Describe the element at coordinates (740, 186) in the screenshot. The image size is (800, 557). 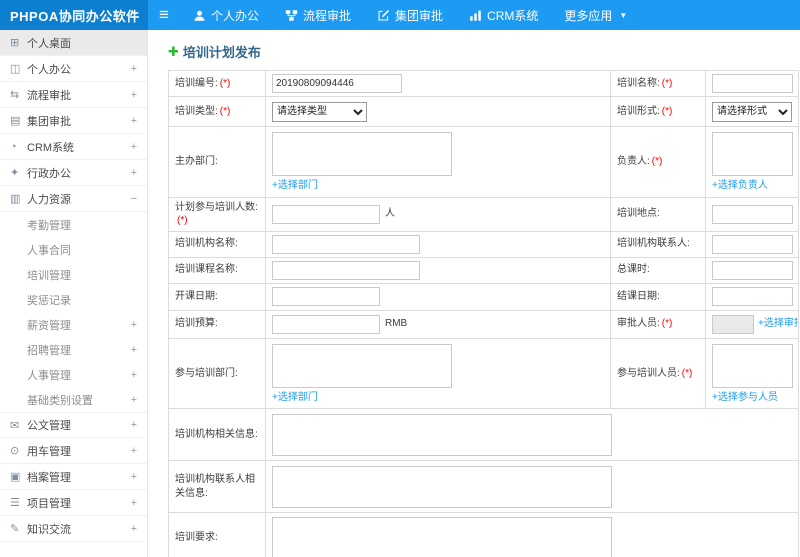
I see `select-leader-link: +选择负责人` at that location.